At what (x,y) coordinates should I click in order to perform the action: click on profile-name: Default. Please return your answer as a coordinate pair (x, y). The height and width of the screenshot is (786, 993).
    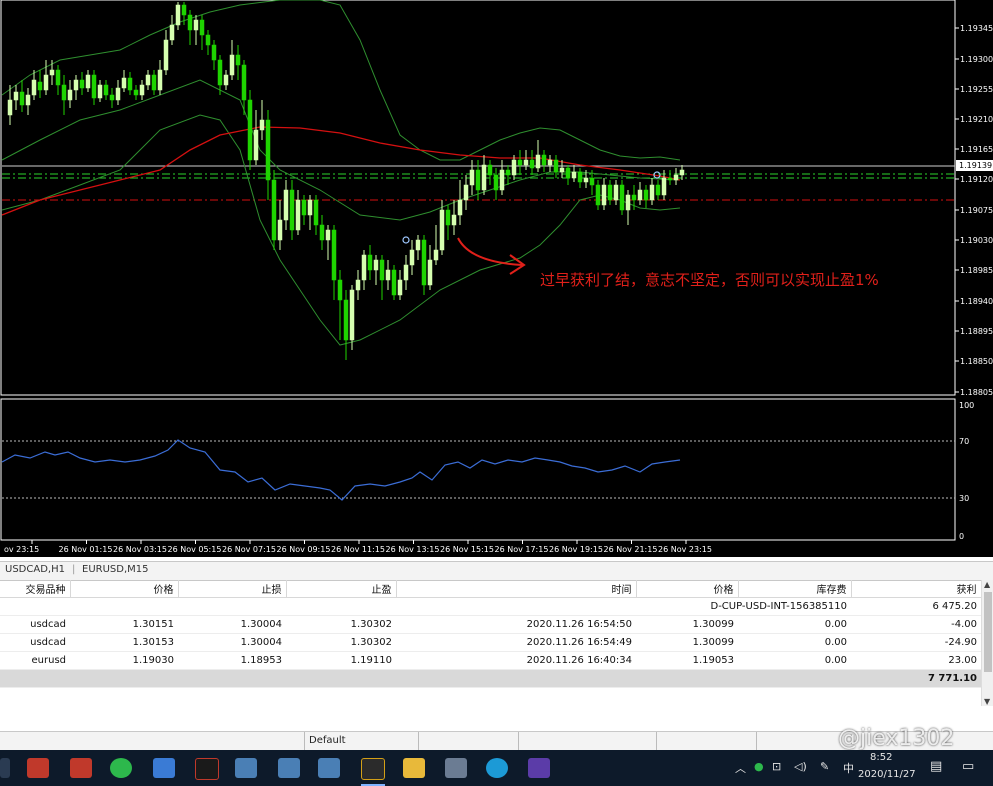
    Looking at the image, I should click on (327, 740).